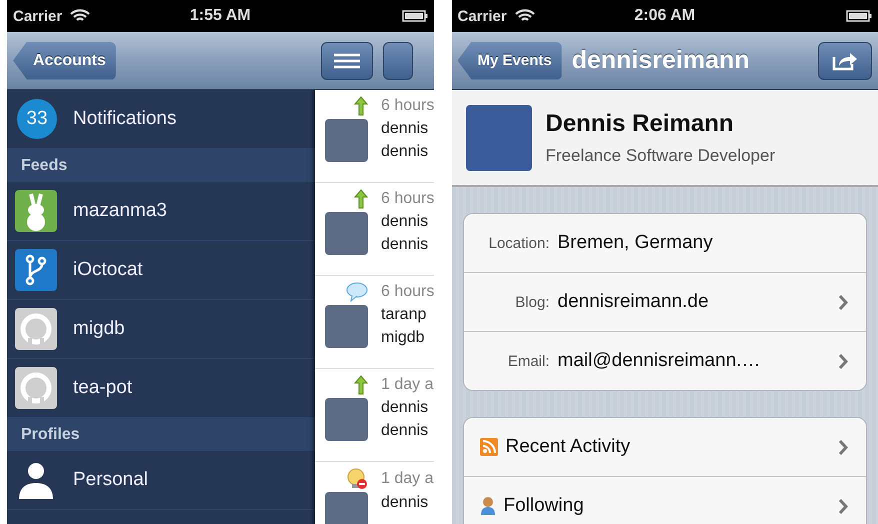  Describe the element at coordinates (640, 124) in the screenshot. I see `profile-name: Dennis Reimann` at that location.